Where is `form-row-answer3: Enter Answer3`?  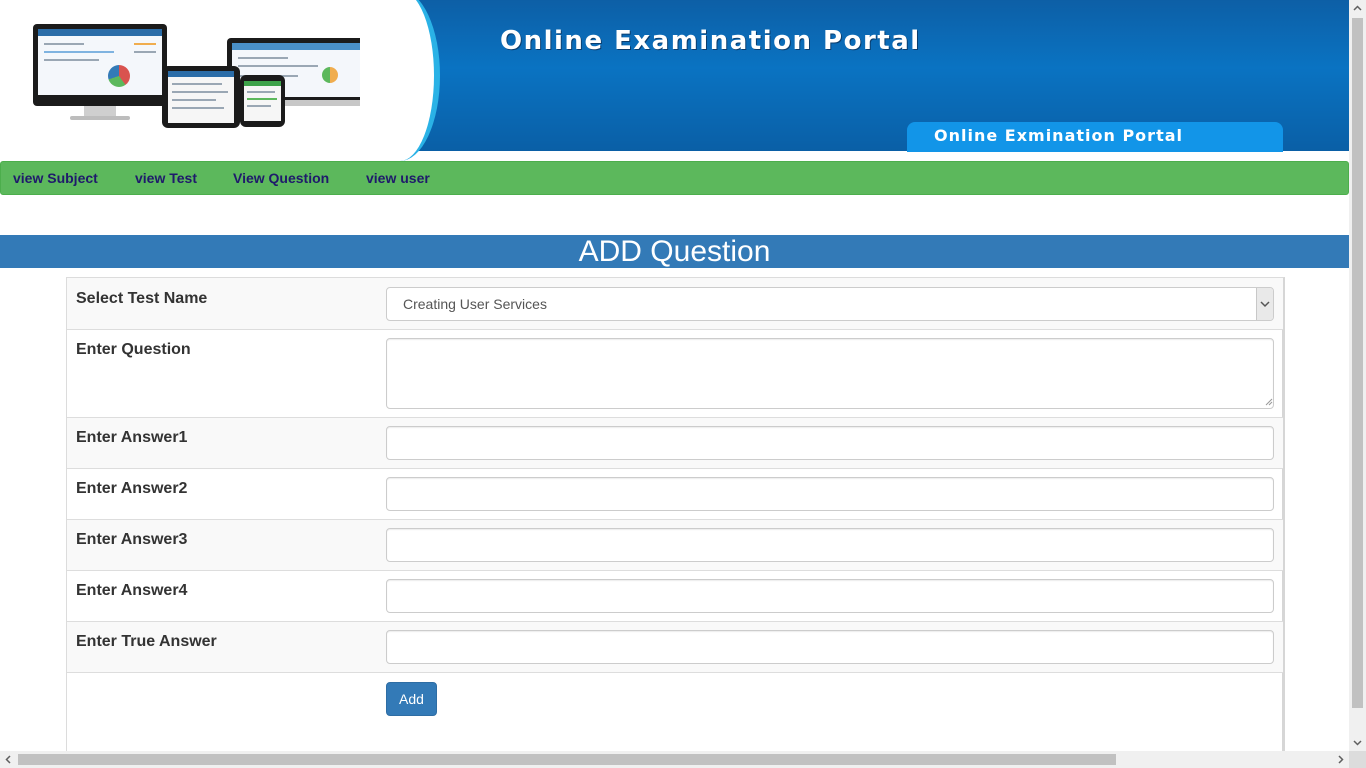 form-row-answer3: Enter Answer3 is located at coordinates (675, 545).